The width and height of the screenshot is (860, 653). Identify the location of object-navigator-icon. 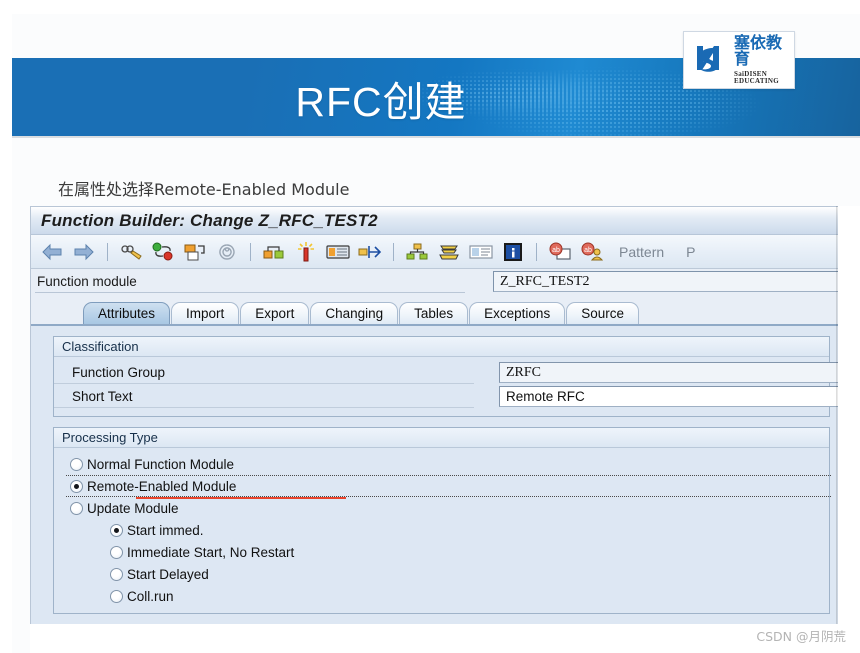
(274, 252).